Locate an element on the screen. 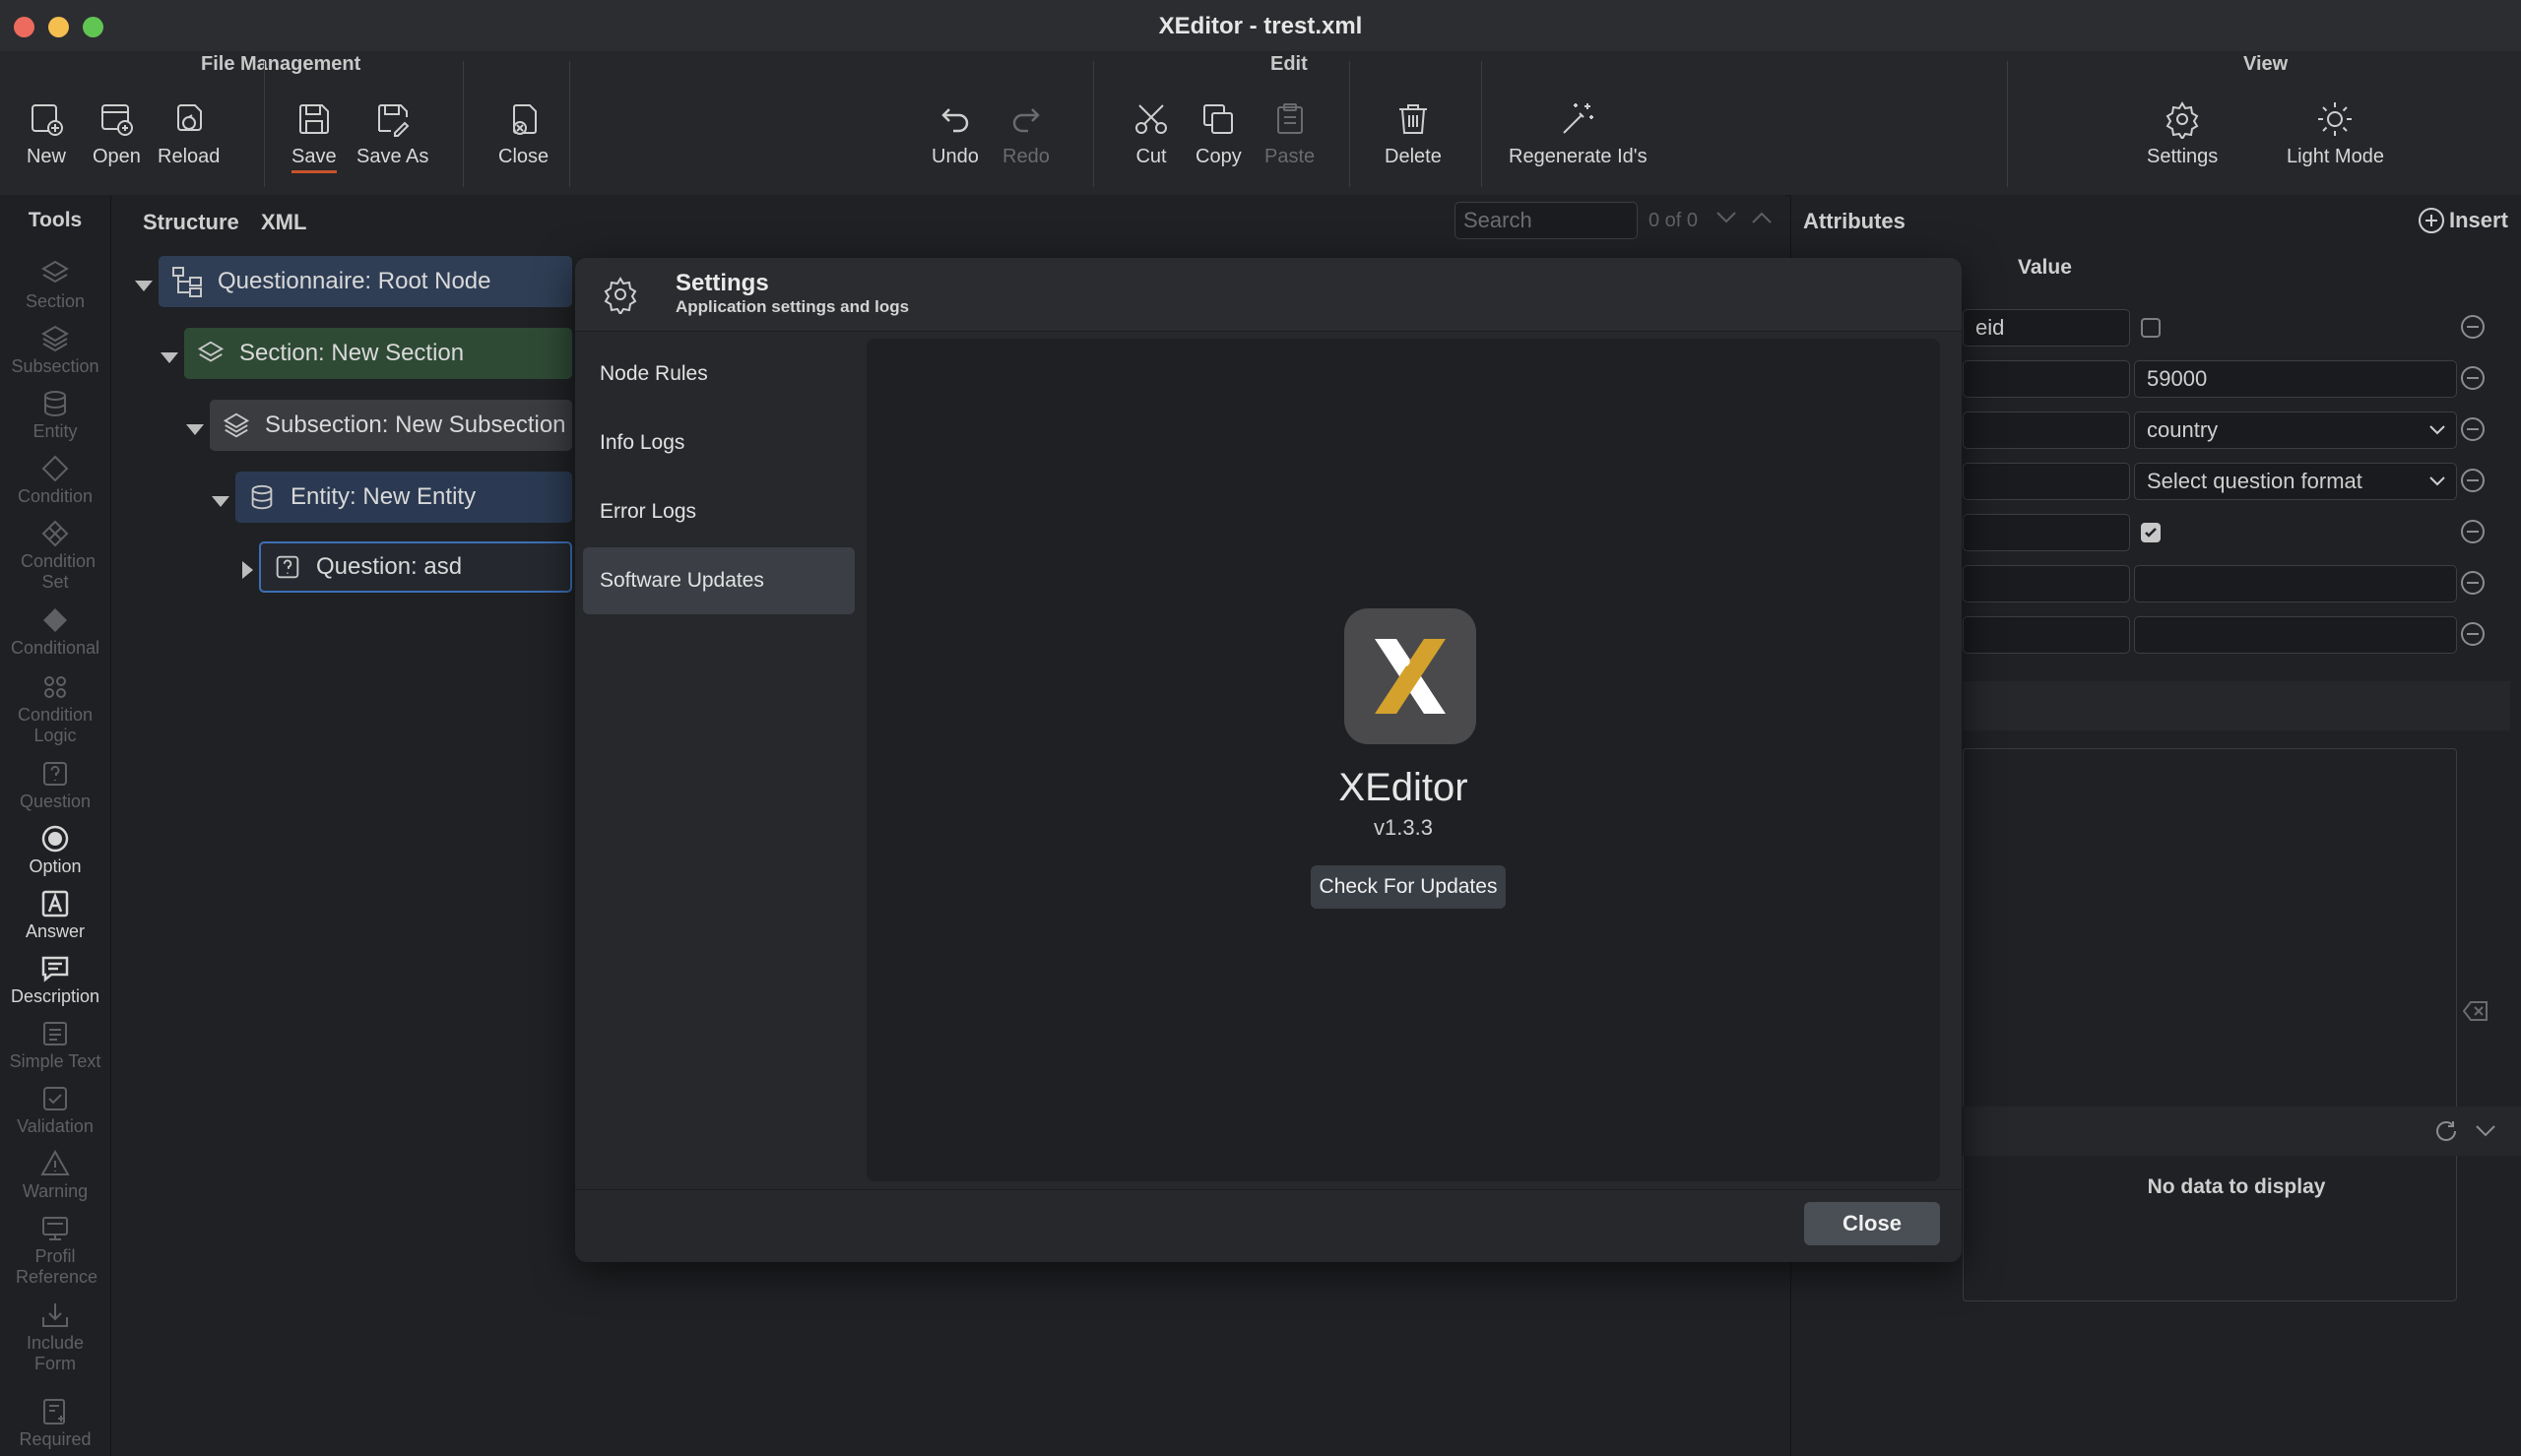 This screenshot has width=2521, height=1456. attr-name-field: eid is located at coordinates (2046, 328).